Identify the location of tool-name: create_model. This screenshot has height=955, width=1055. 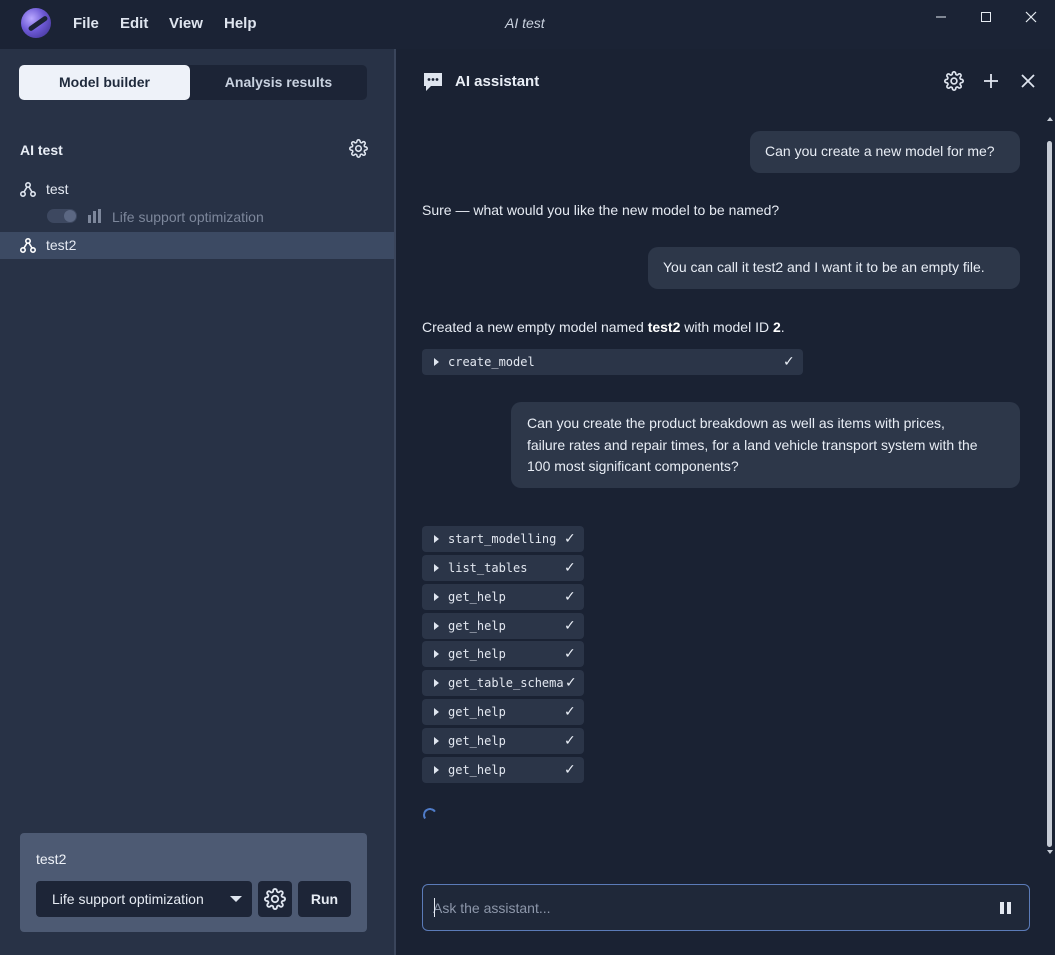
(491, 362).